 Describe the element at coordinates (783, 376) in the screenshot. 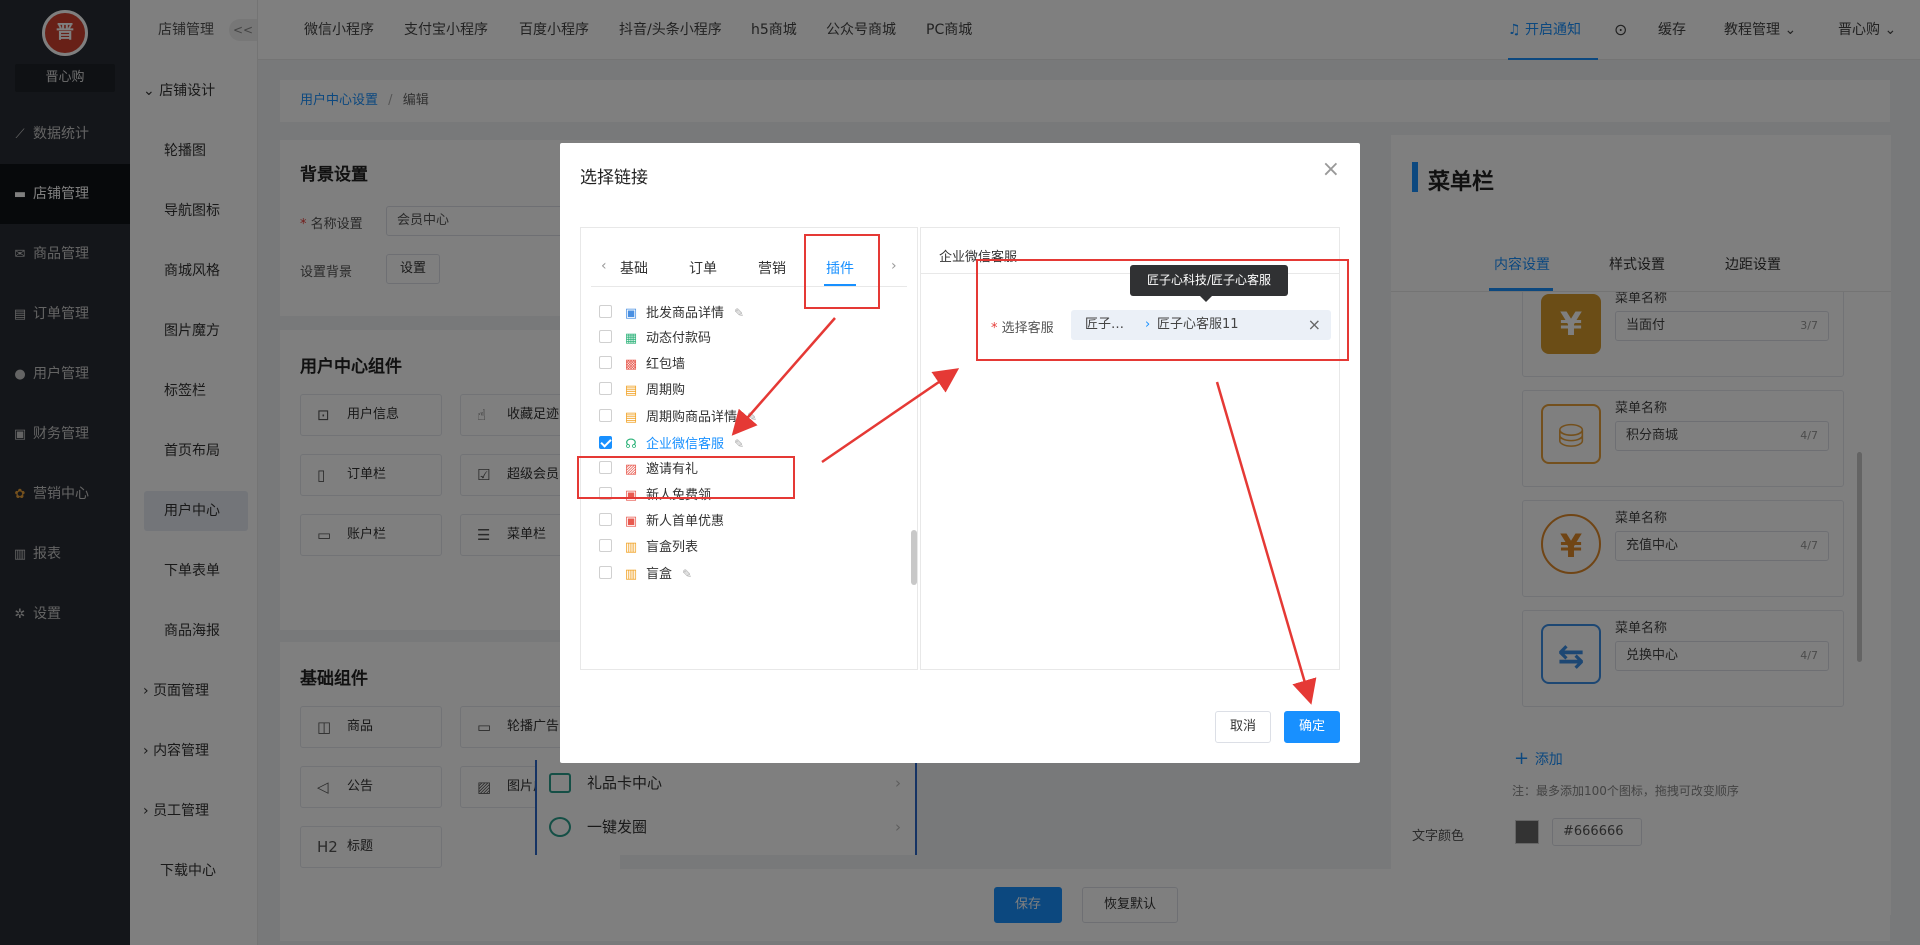

I see `arrow-to-item` at that location.